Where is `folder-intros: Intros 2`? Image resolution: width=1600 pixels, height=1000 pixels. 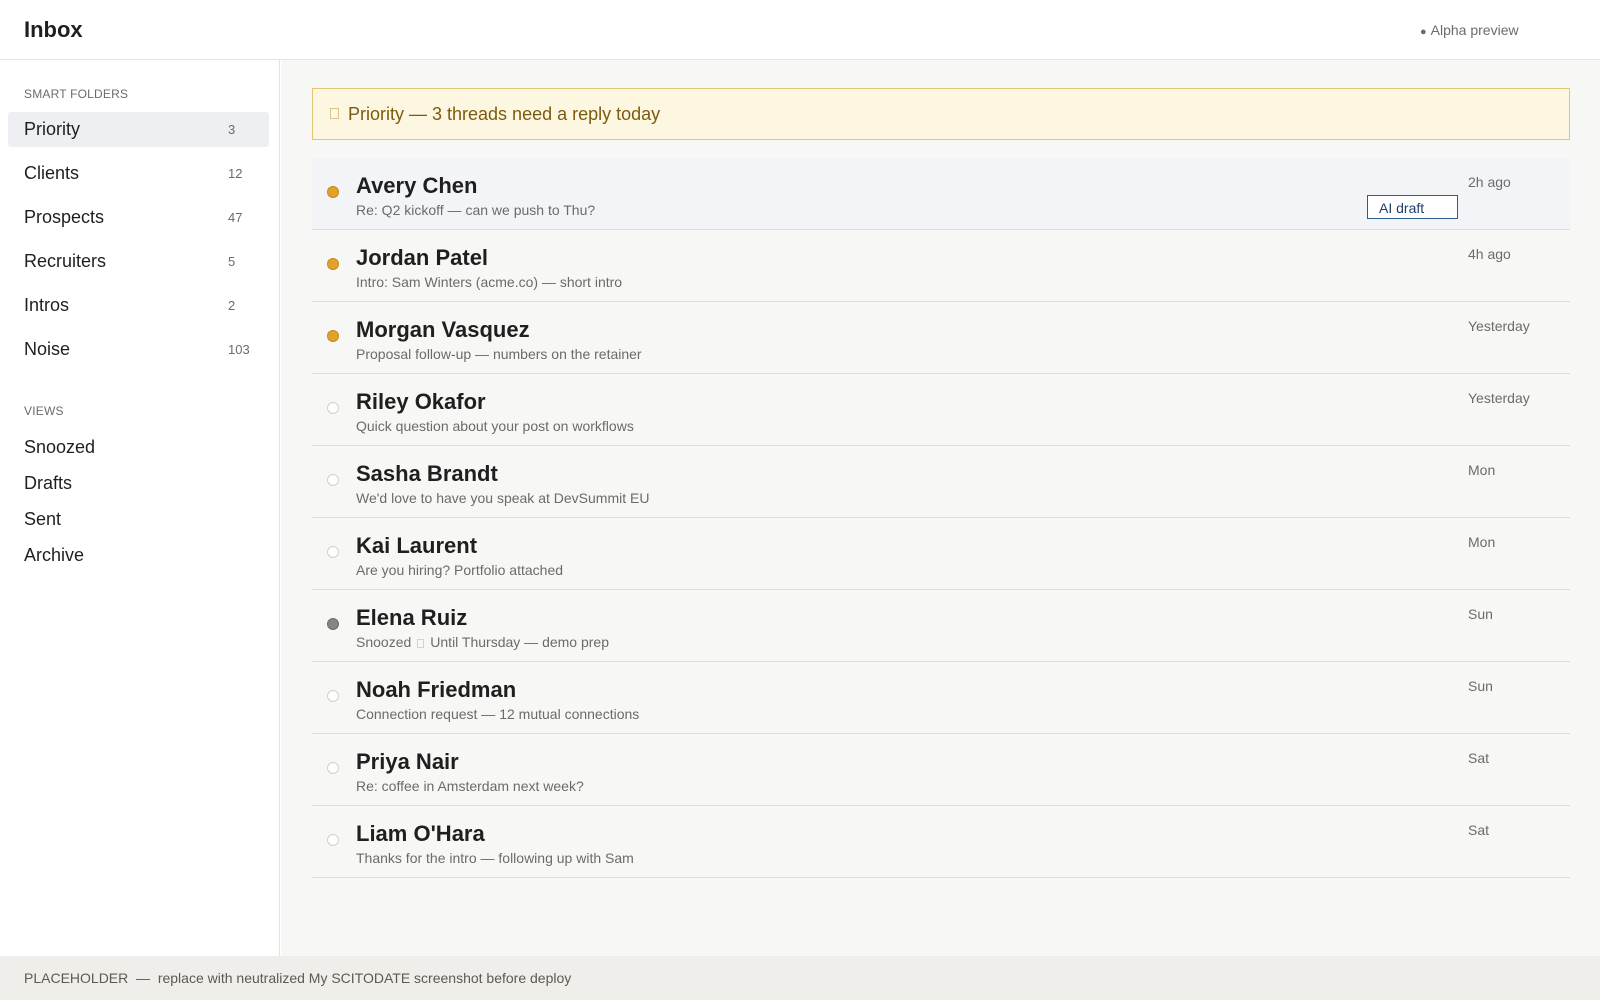
folder-intros: Intros 2 is located at coordinates (138, 305).